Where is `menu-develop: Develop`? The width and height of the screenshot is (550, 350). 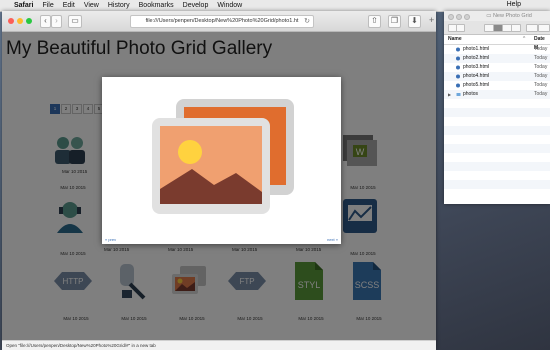
menu-develop: Develop is located at coordinates (196, 5).